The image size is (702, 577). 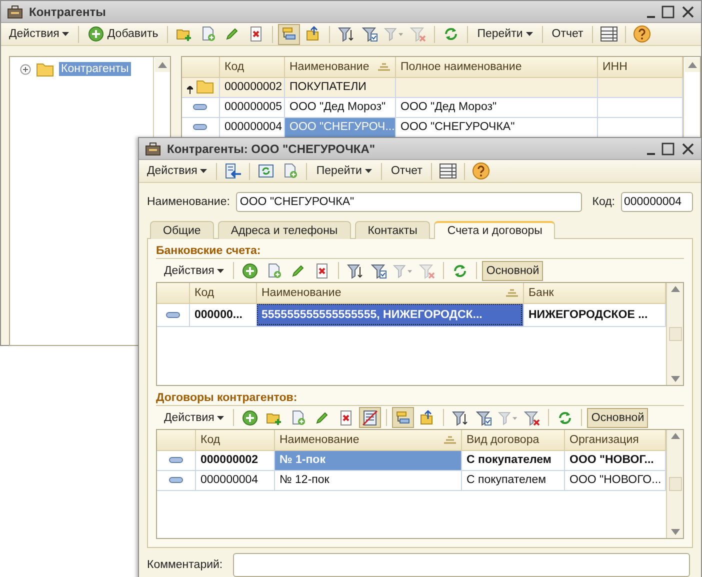 I want to click on help-icon, so click(x=481, y=171).